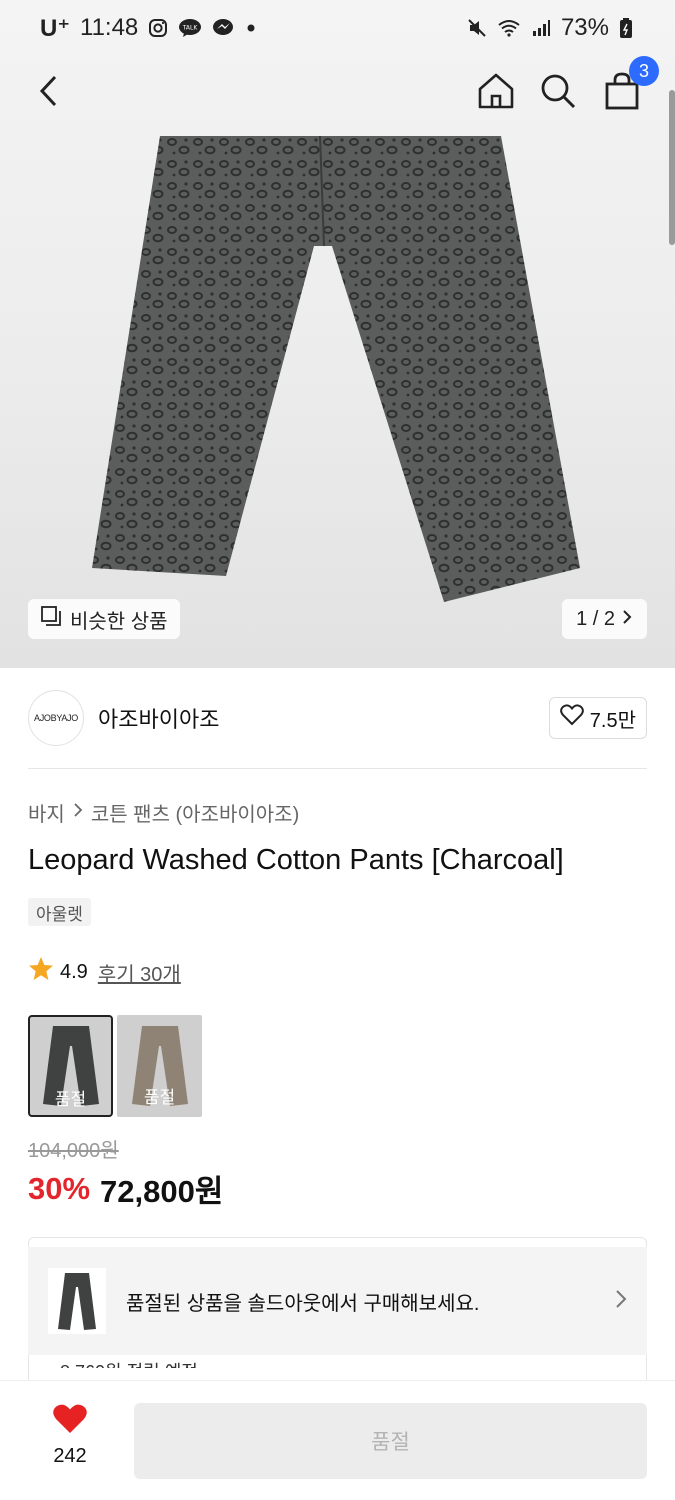 The height and width of the screenshot is (1500, 675). I want to click on price-row: 30% 72,800원, so click(125, 1188).